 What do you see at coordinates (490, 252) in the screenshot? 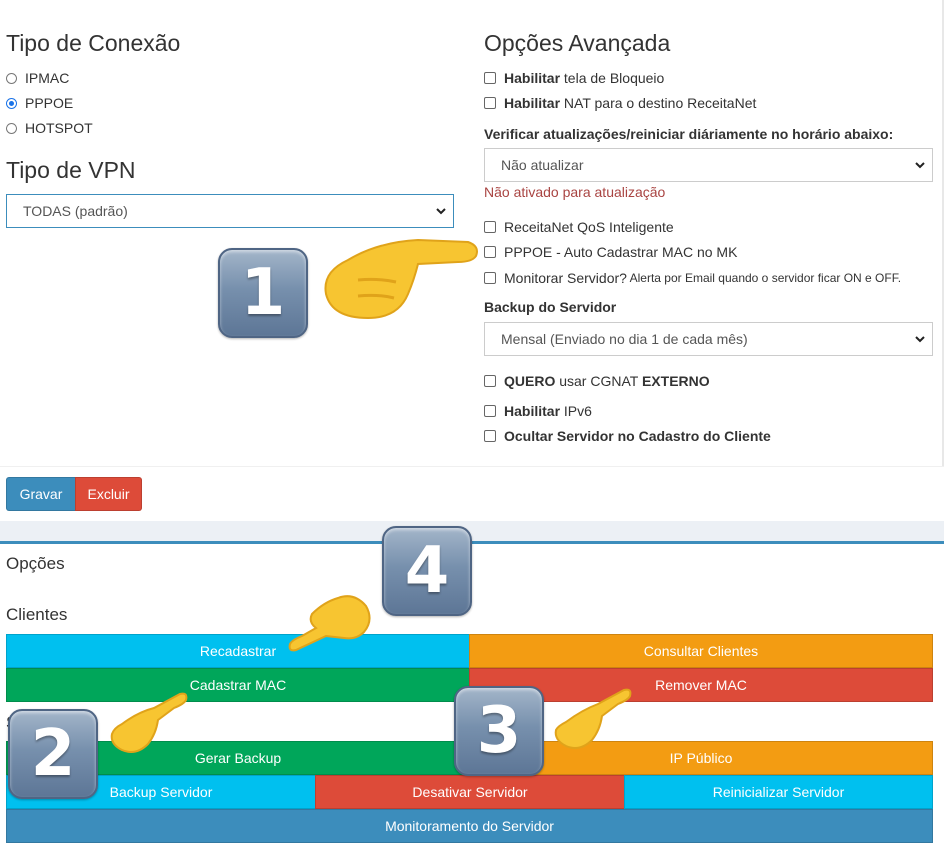
I see `check-pppoe-mac-box` at bounding box center [490, 252].